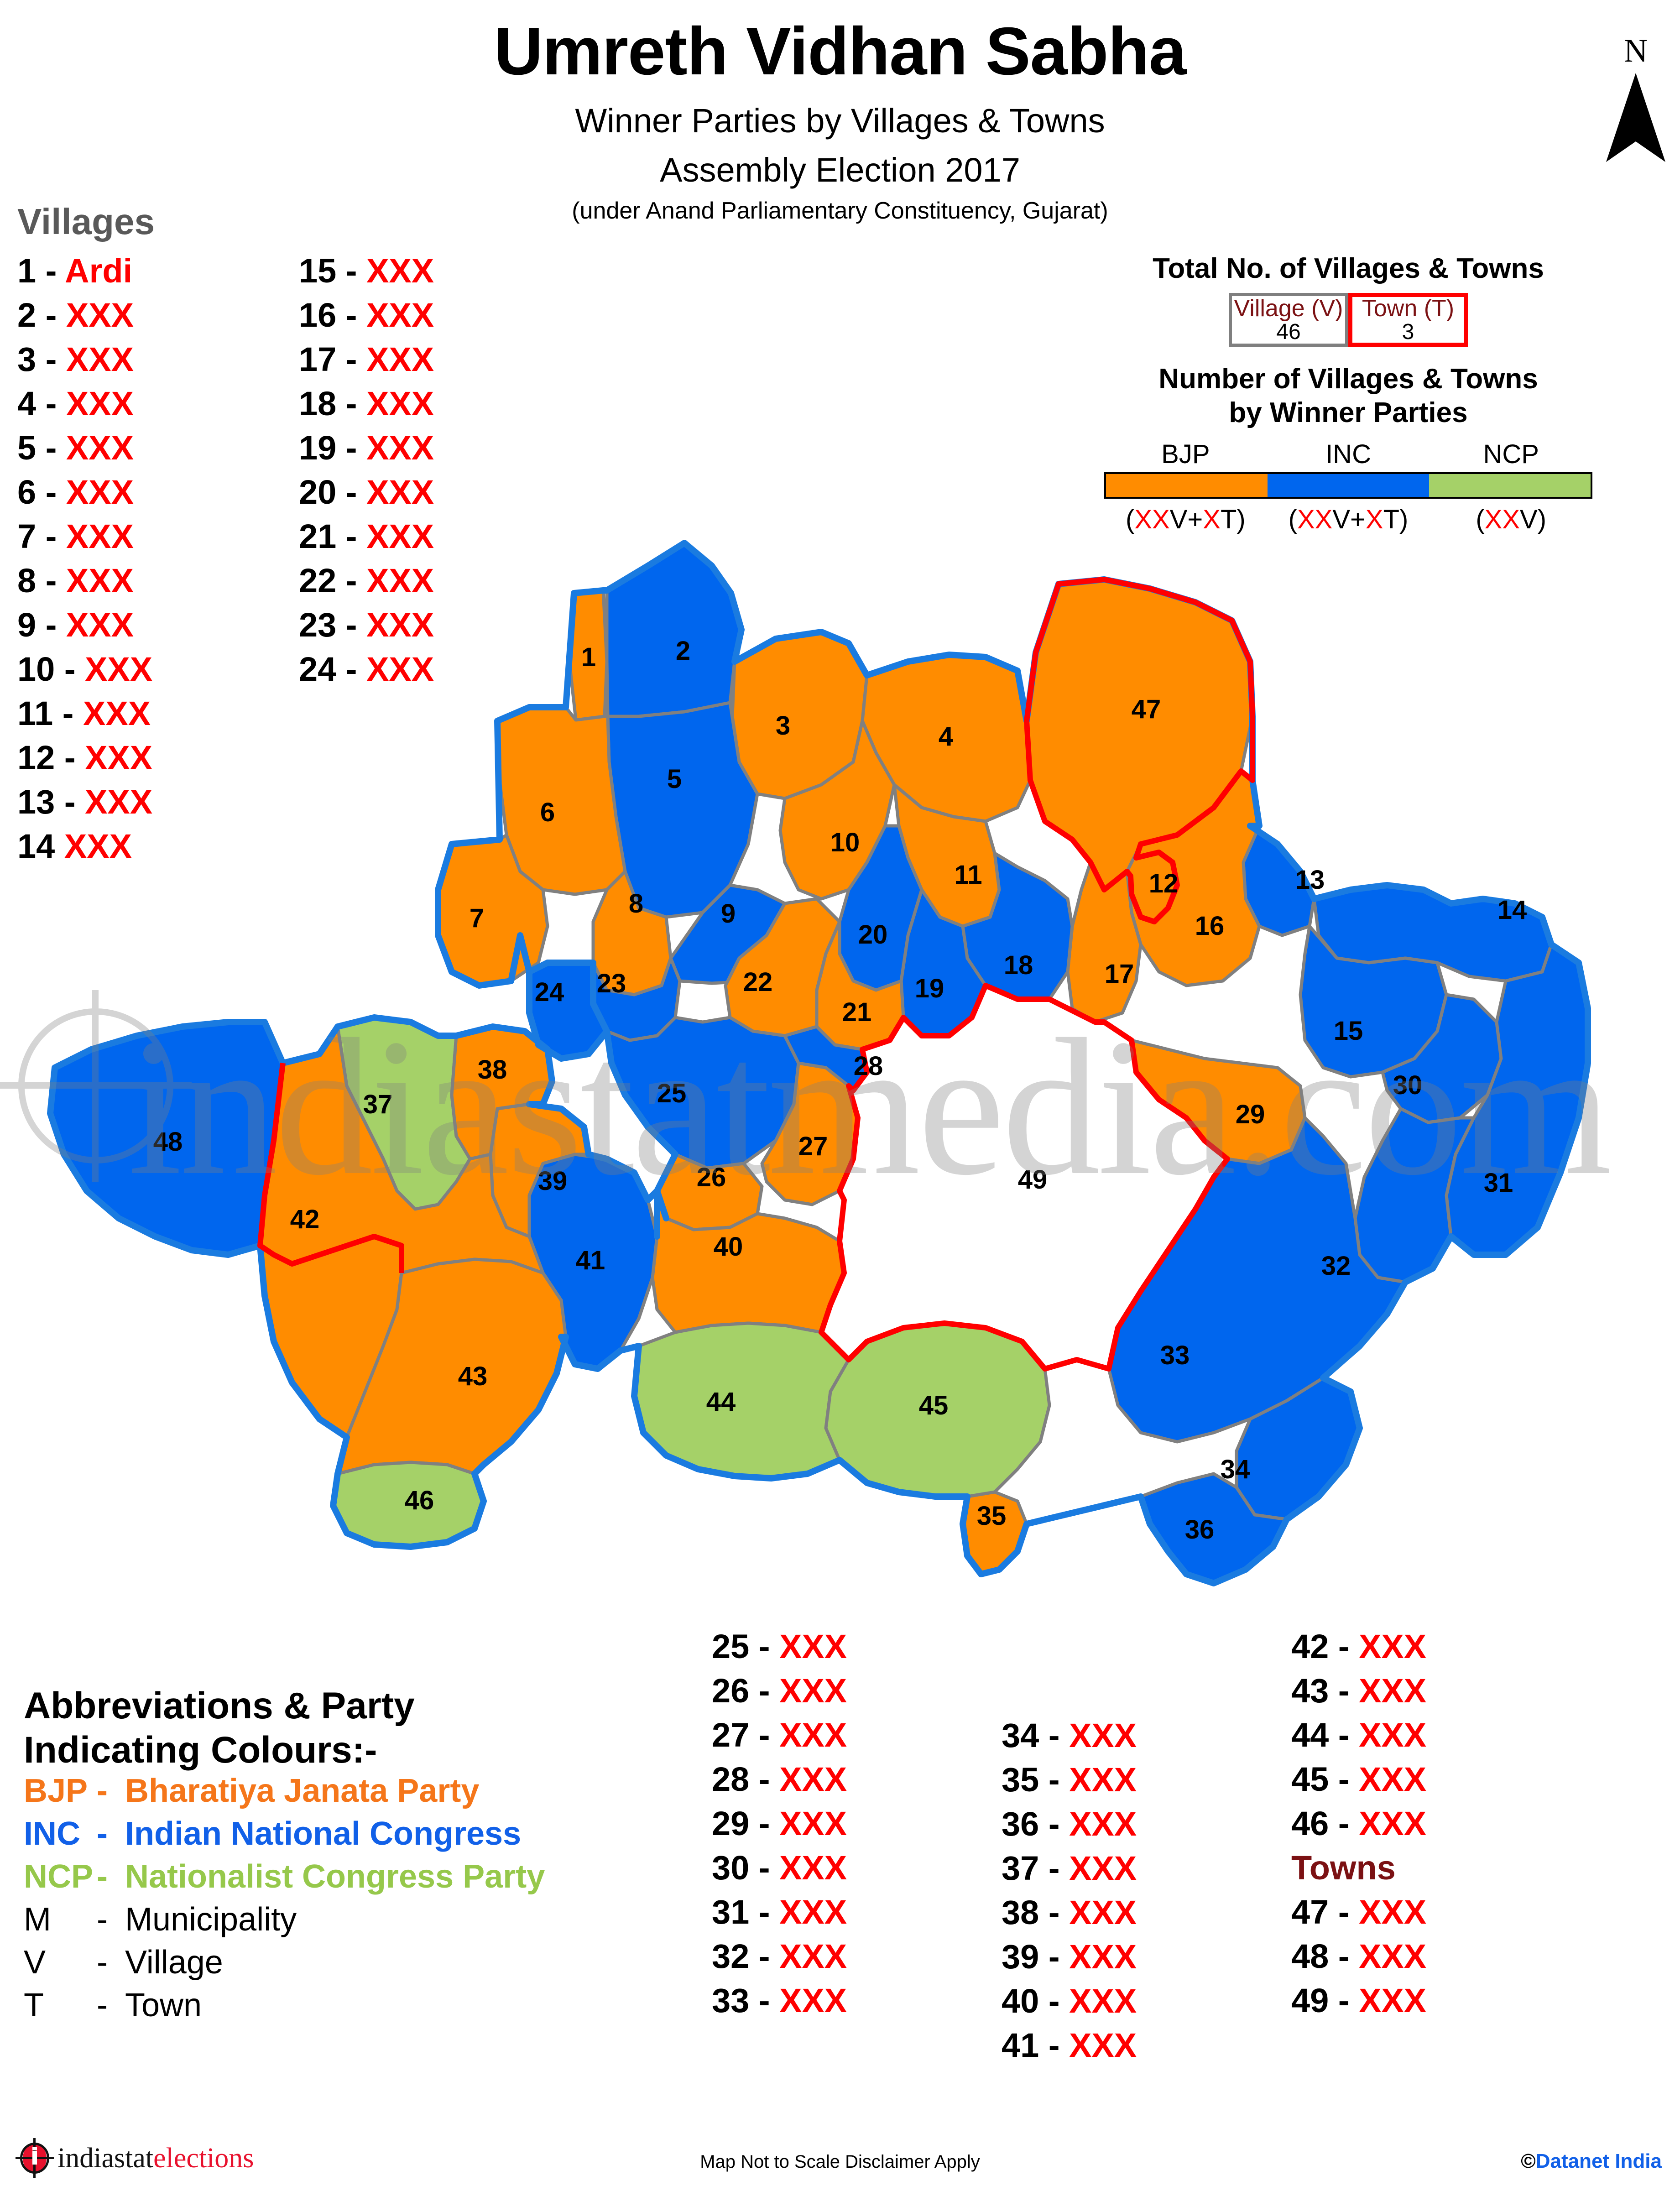  I want to click on village-row-38: 38 - XXX, so click(1070, 1912).